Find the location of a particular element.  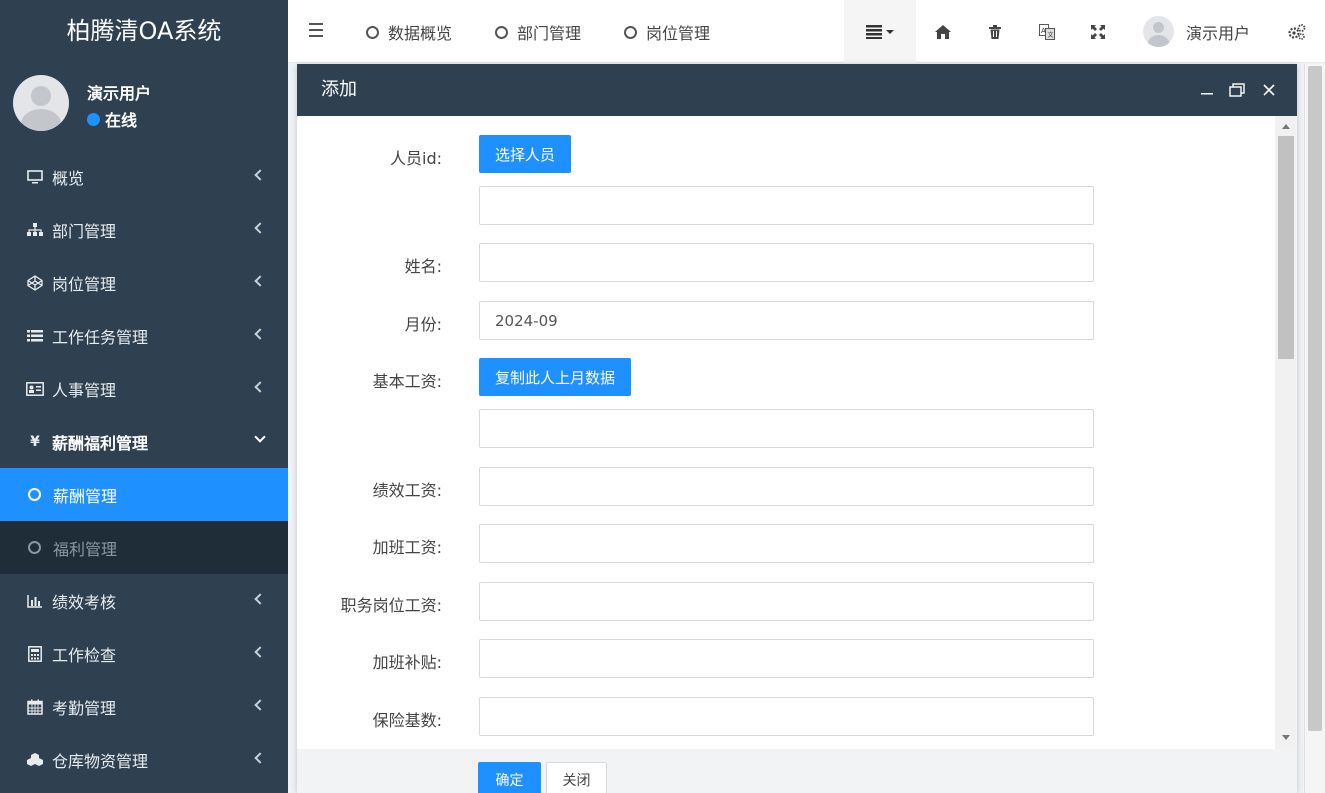

sidebar-item-tasks: 工作任务管理 is located at coordinates (144, 335).